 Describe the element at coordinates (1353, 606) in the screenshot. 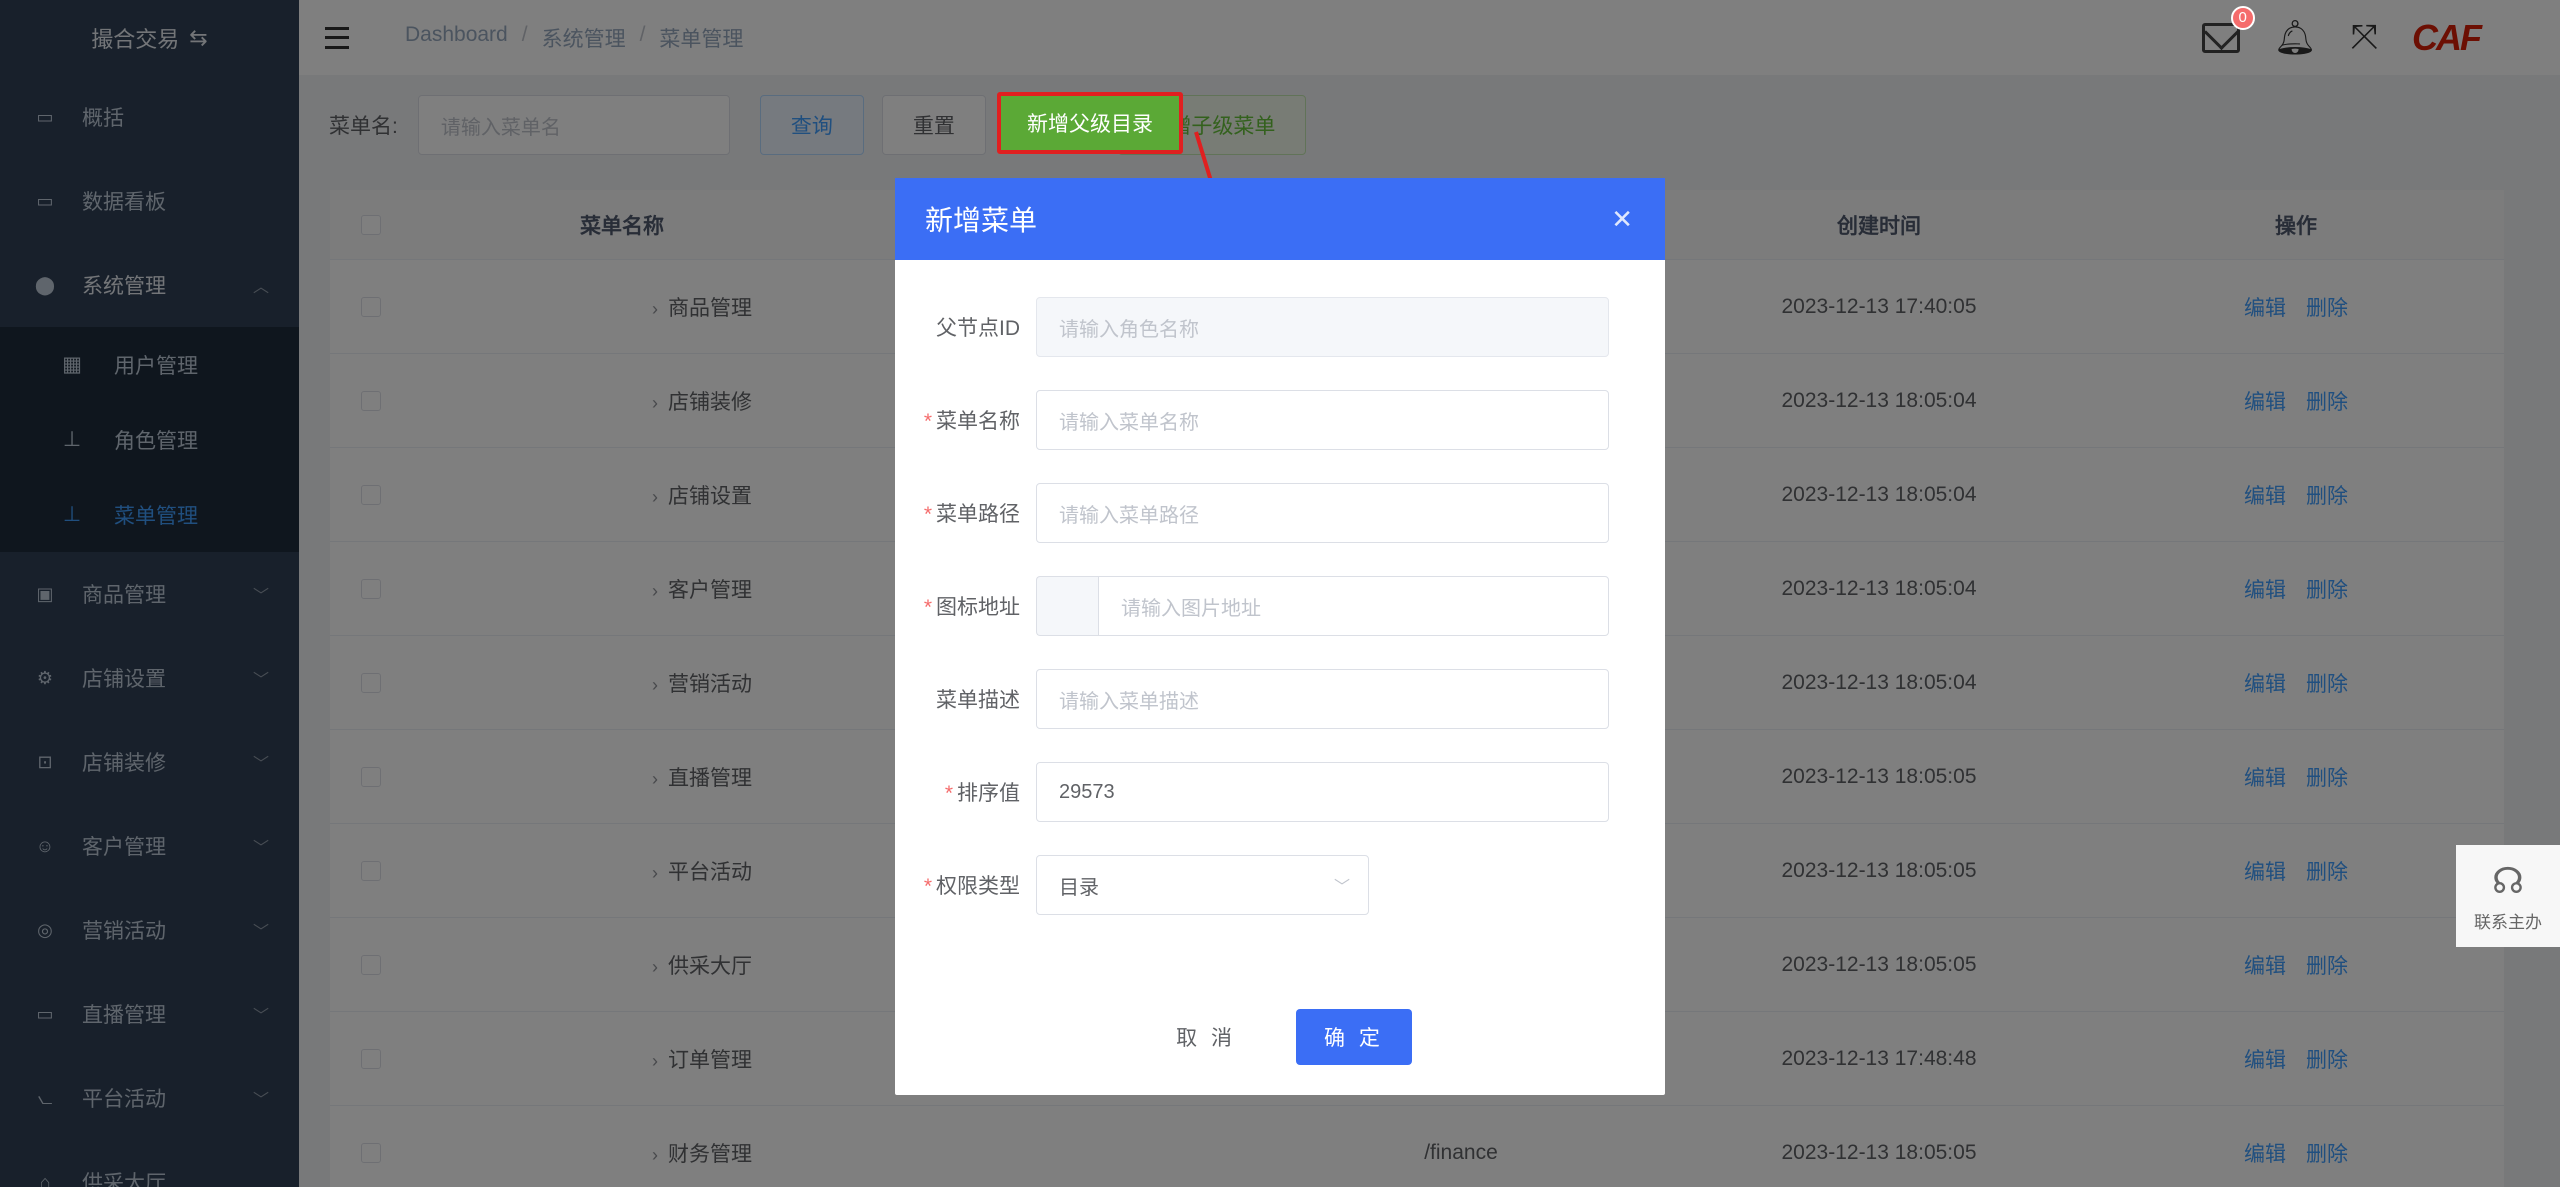

I see `icon-url-input: 请输入图片地址` at that location.